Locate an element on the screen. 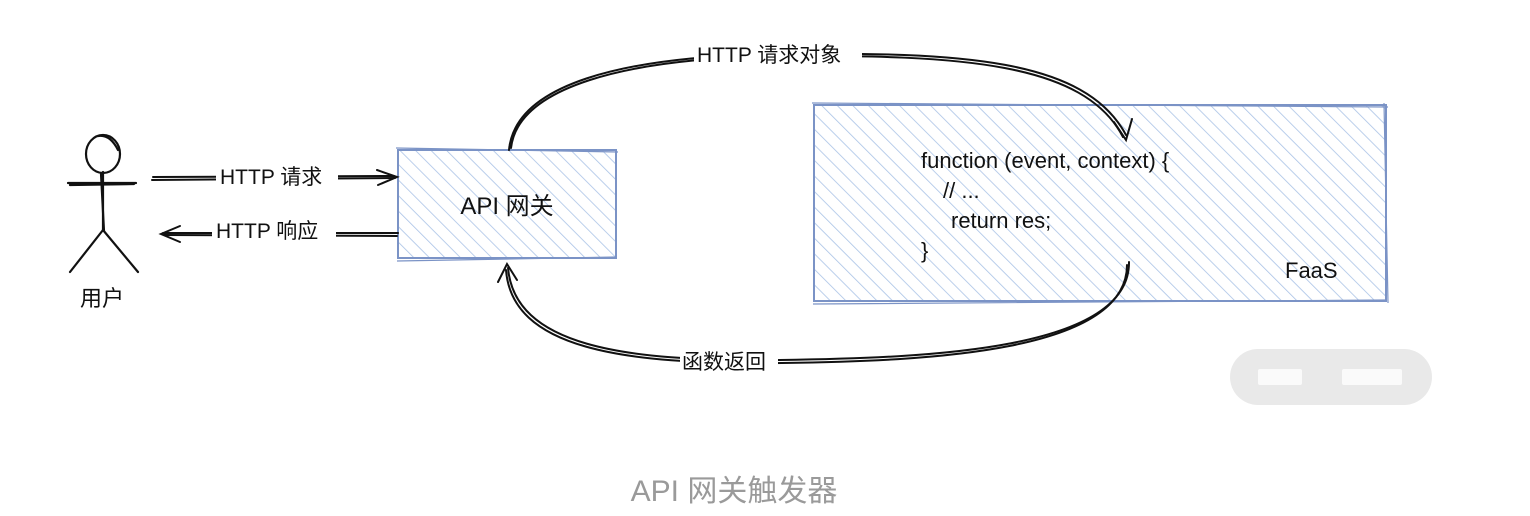 The width and height of the screenshot is (1530, 516). faas-code-line-4: } is located at coordinates (924, 250).